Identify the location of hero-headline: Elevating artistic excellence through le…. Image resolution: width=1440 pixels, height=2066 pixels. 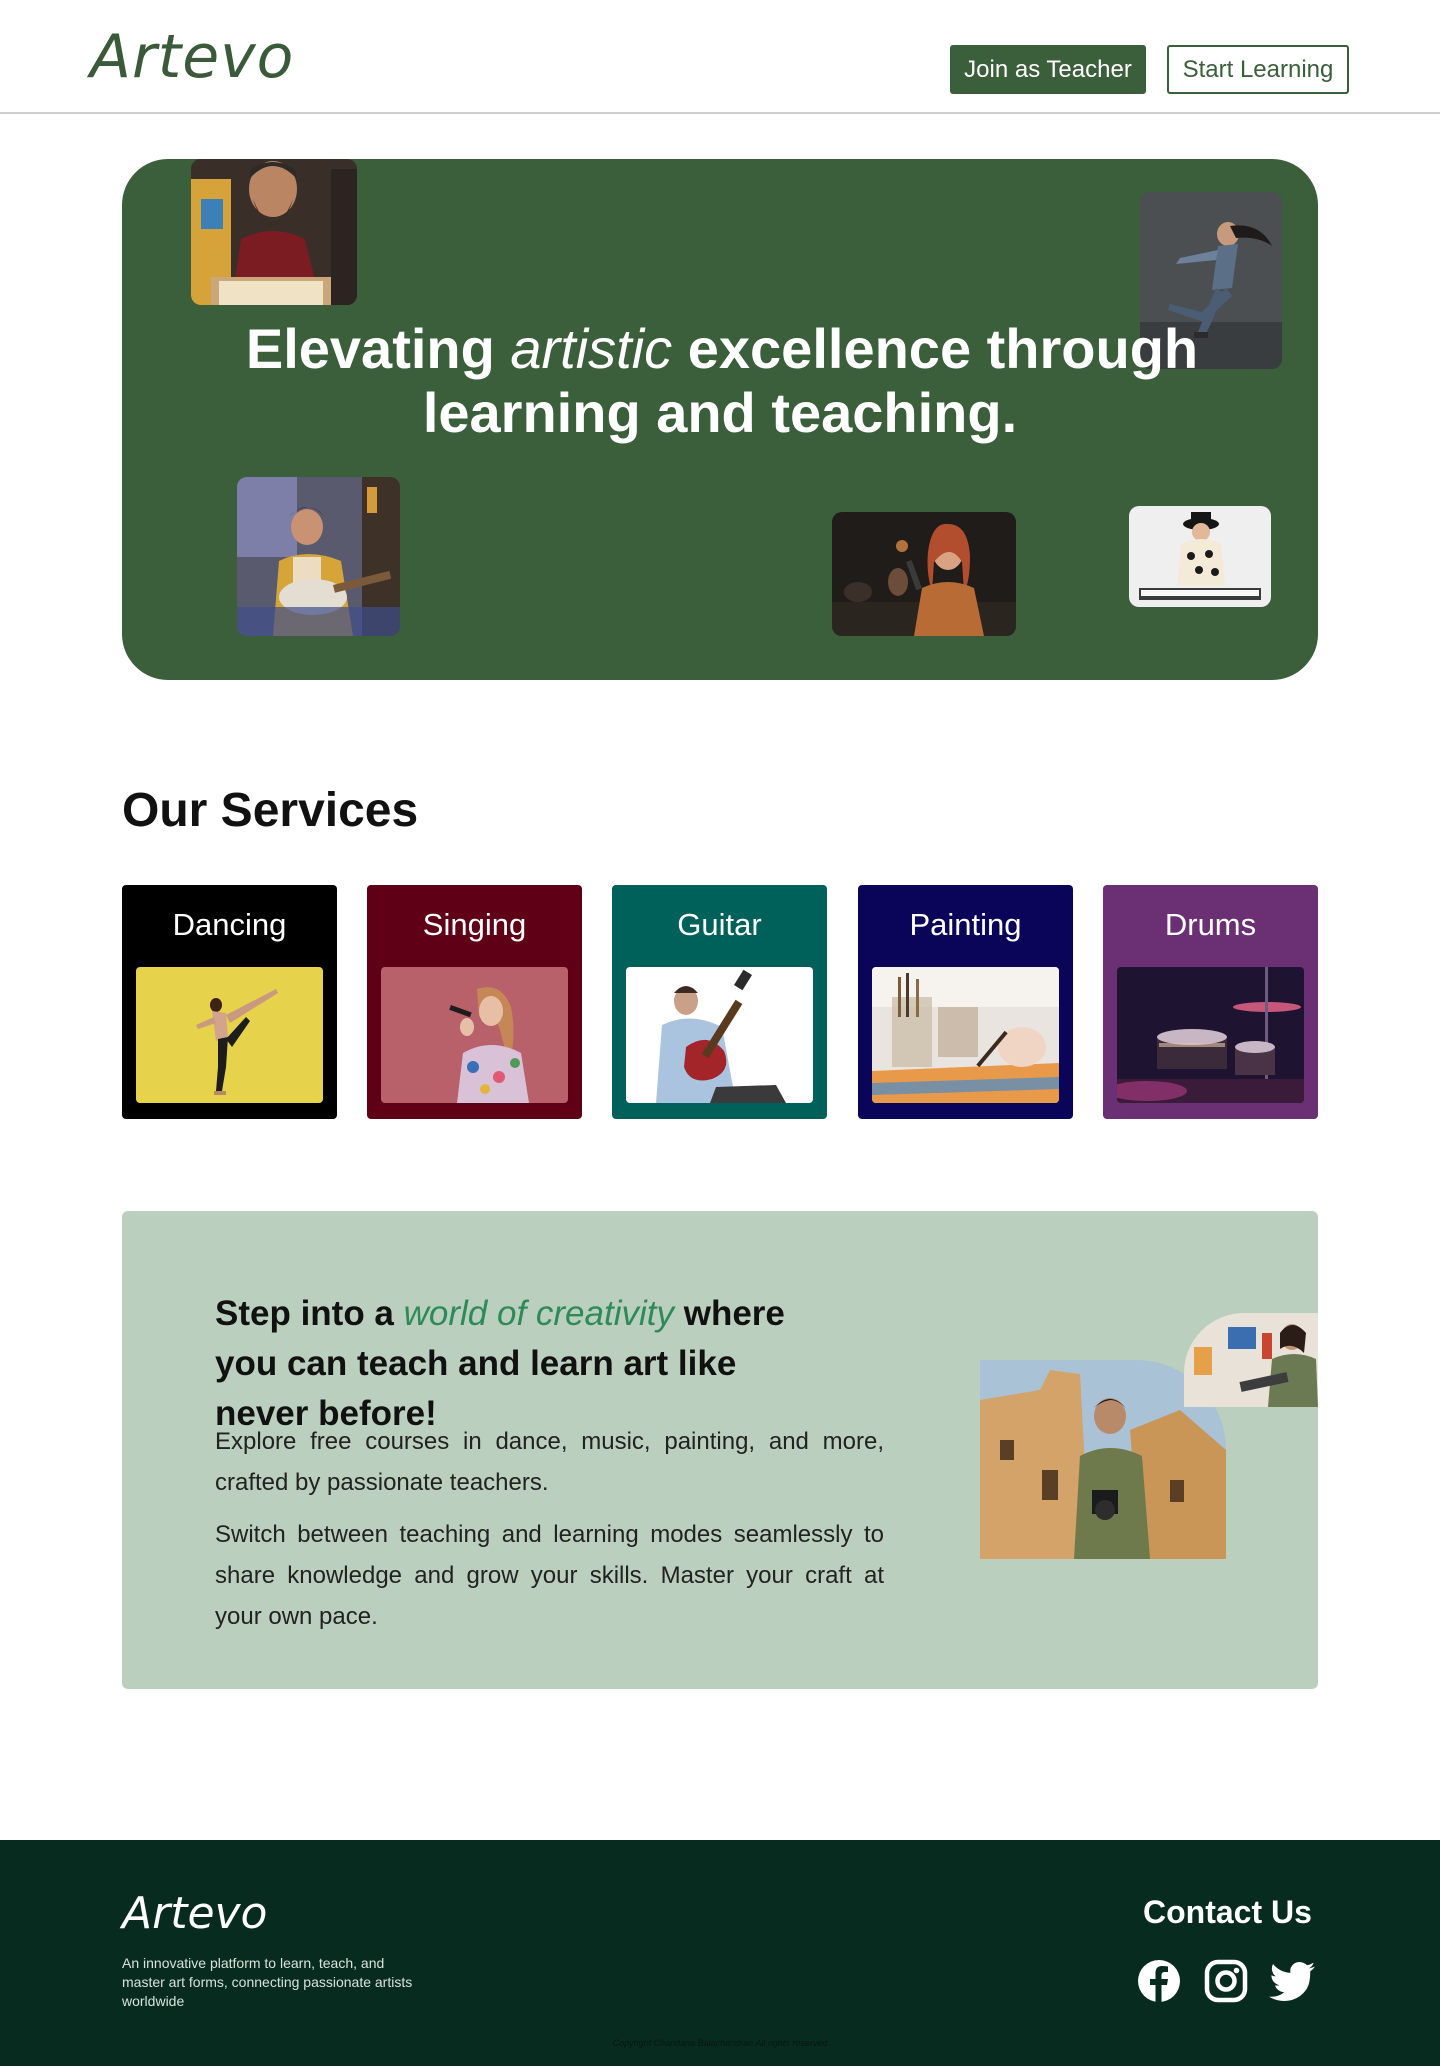
(720, 381).